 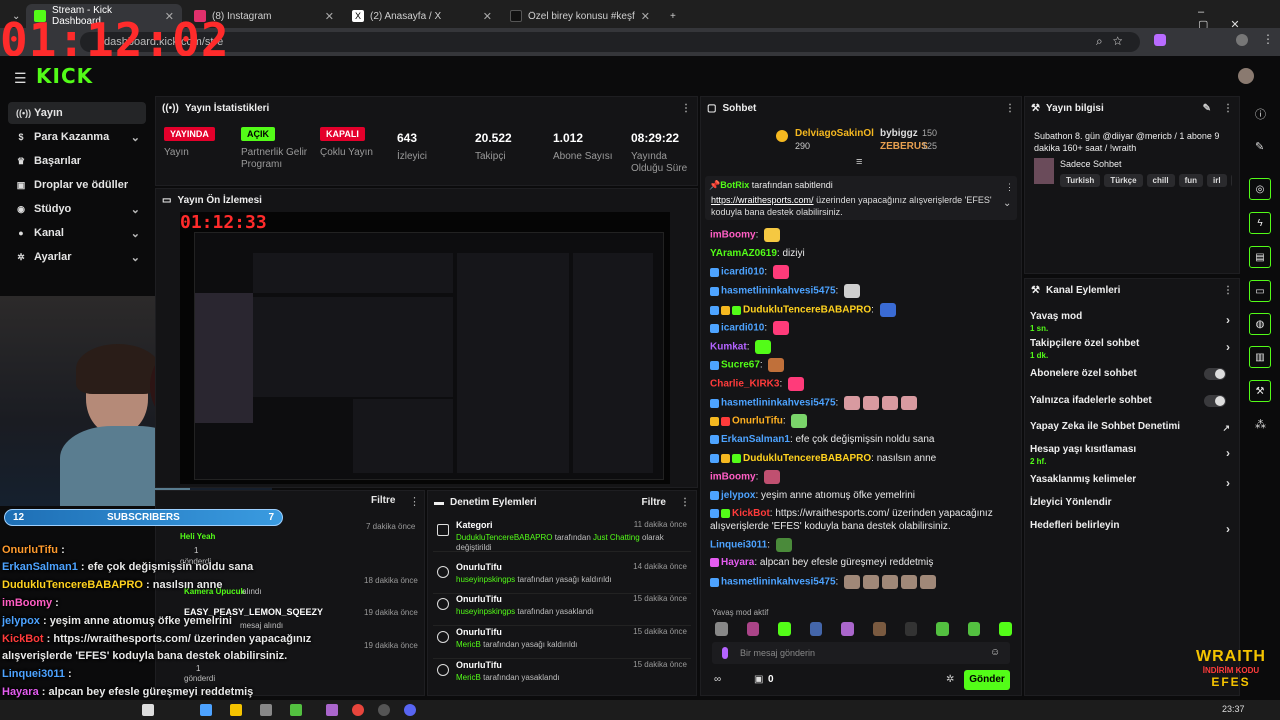 I want to click on rail-button-mod: ▥, so click(x=1260, y=357).